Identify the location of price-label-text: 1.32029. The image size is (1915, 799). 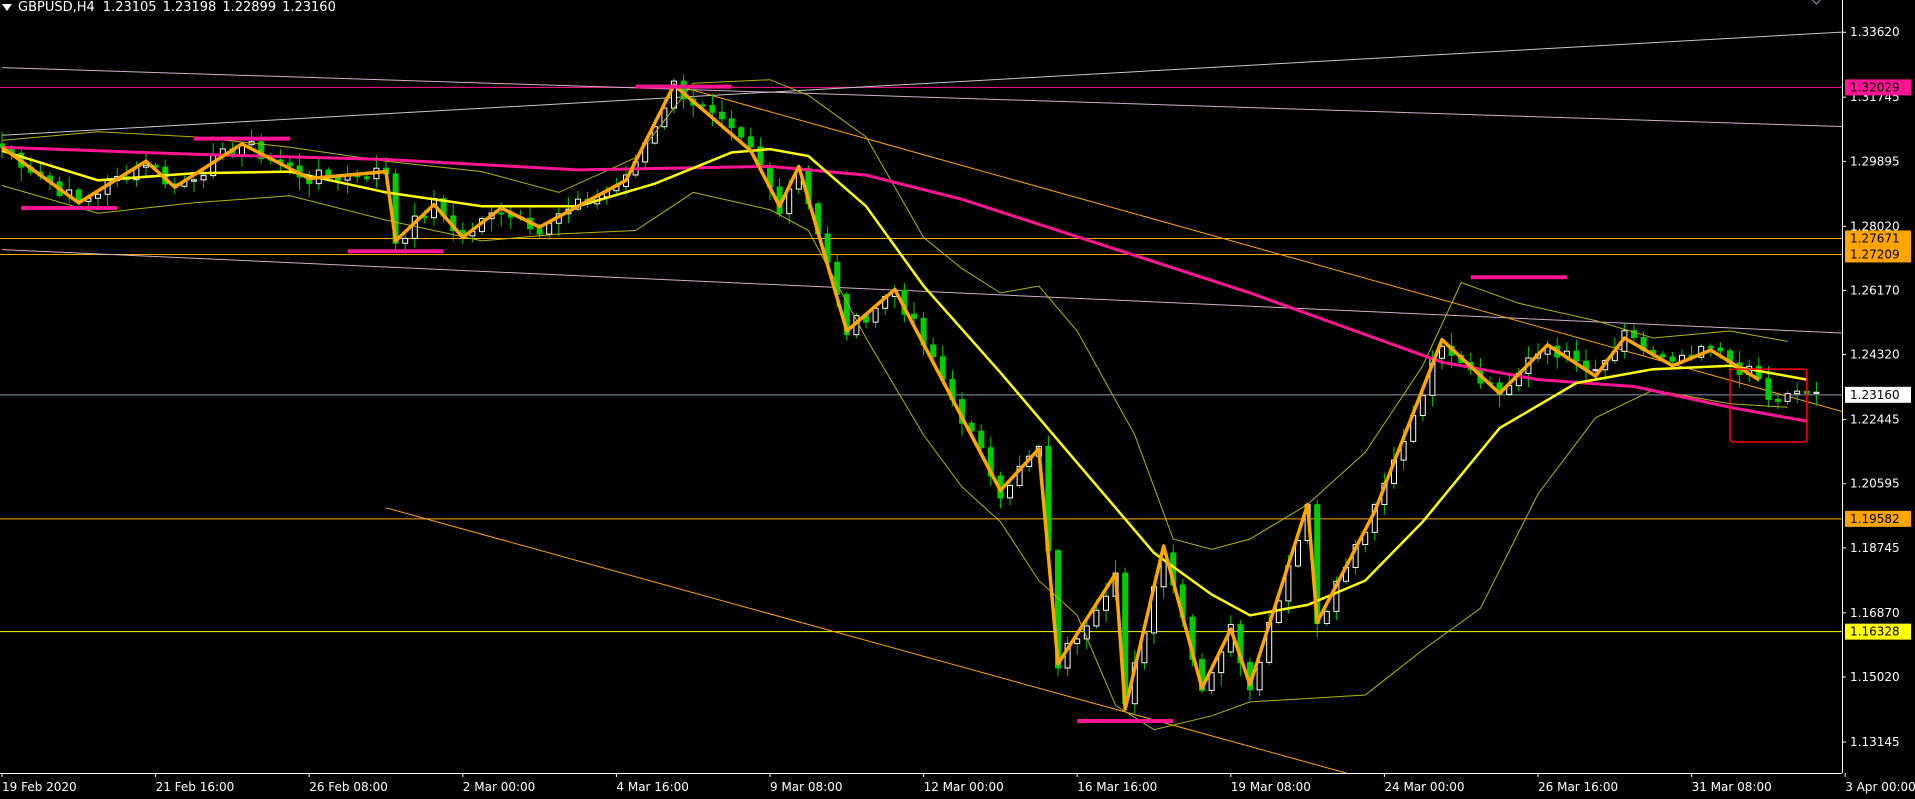
(1875, 87).